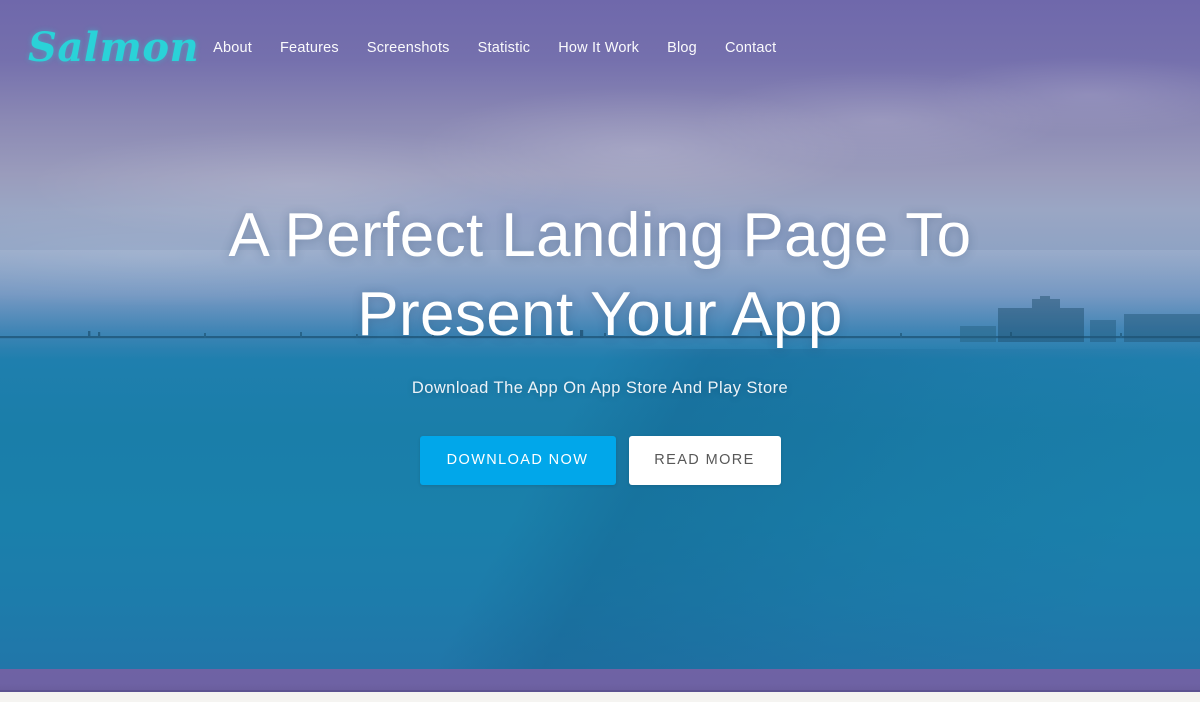  I want to click on nav-link-features: Features, so click(309, 48).